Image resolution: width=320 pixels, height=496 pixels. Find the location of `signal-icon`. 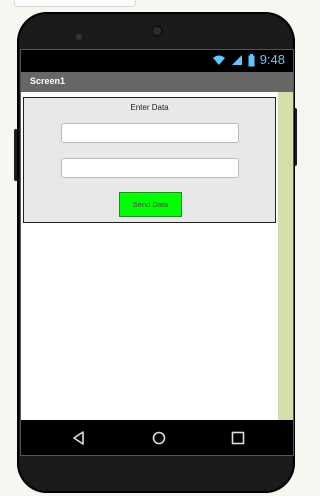

signal-icon is located at coordinates (237, 60).